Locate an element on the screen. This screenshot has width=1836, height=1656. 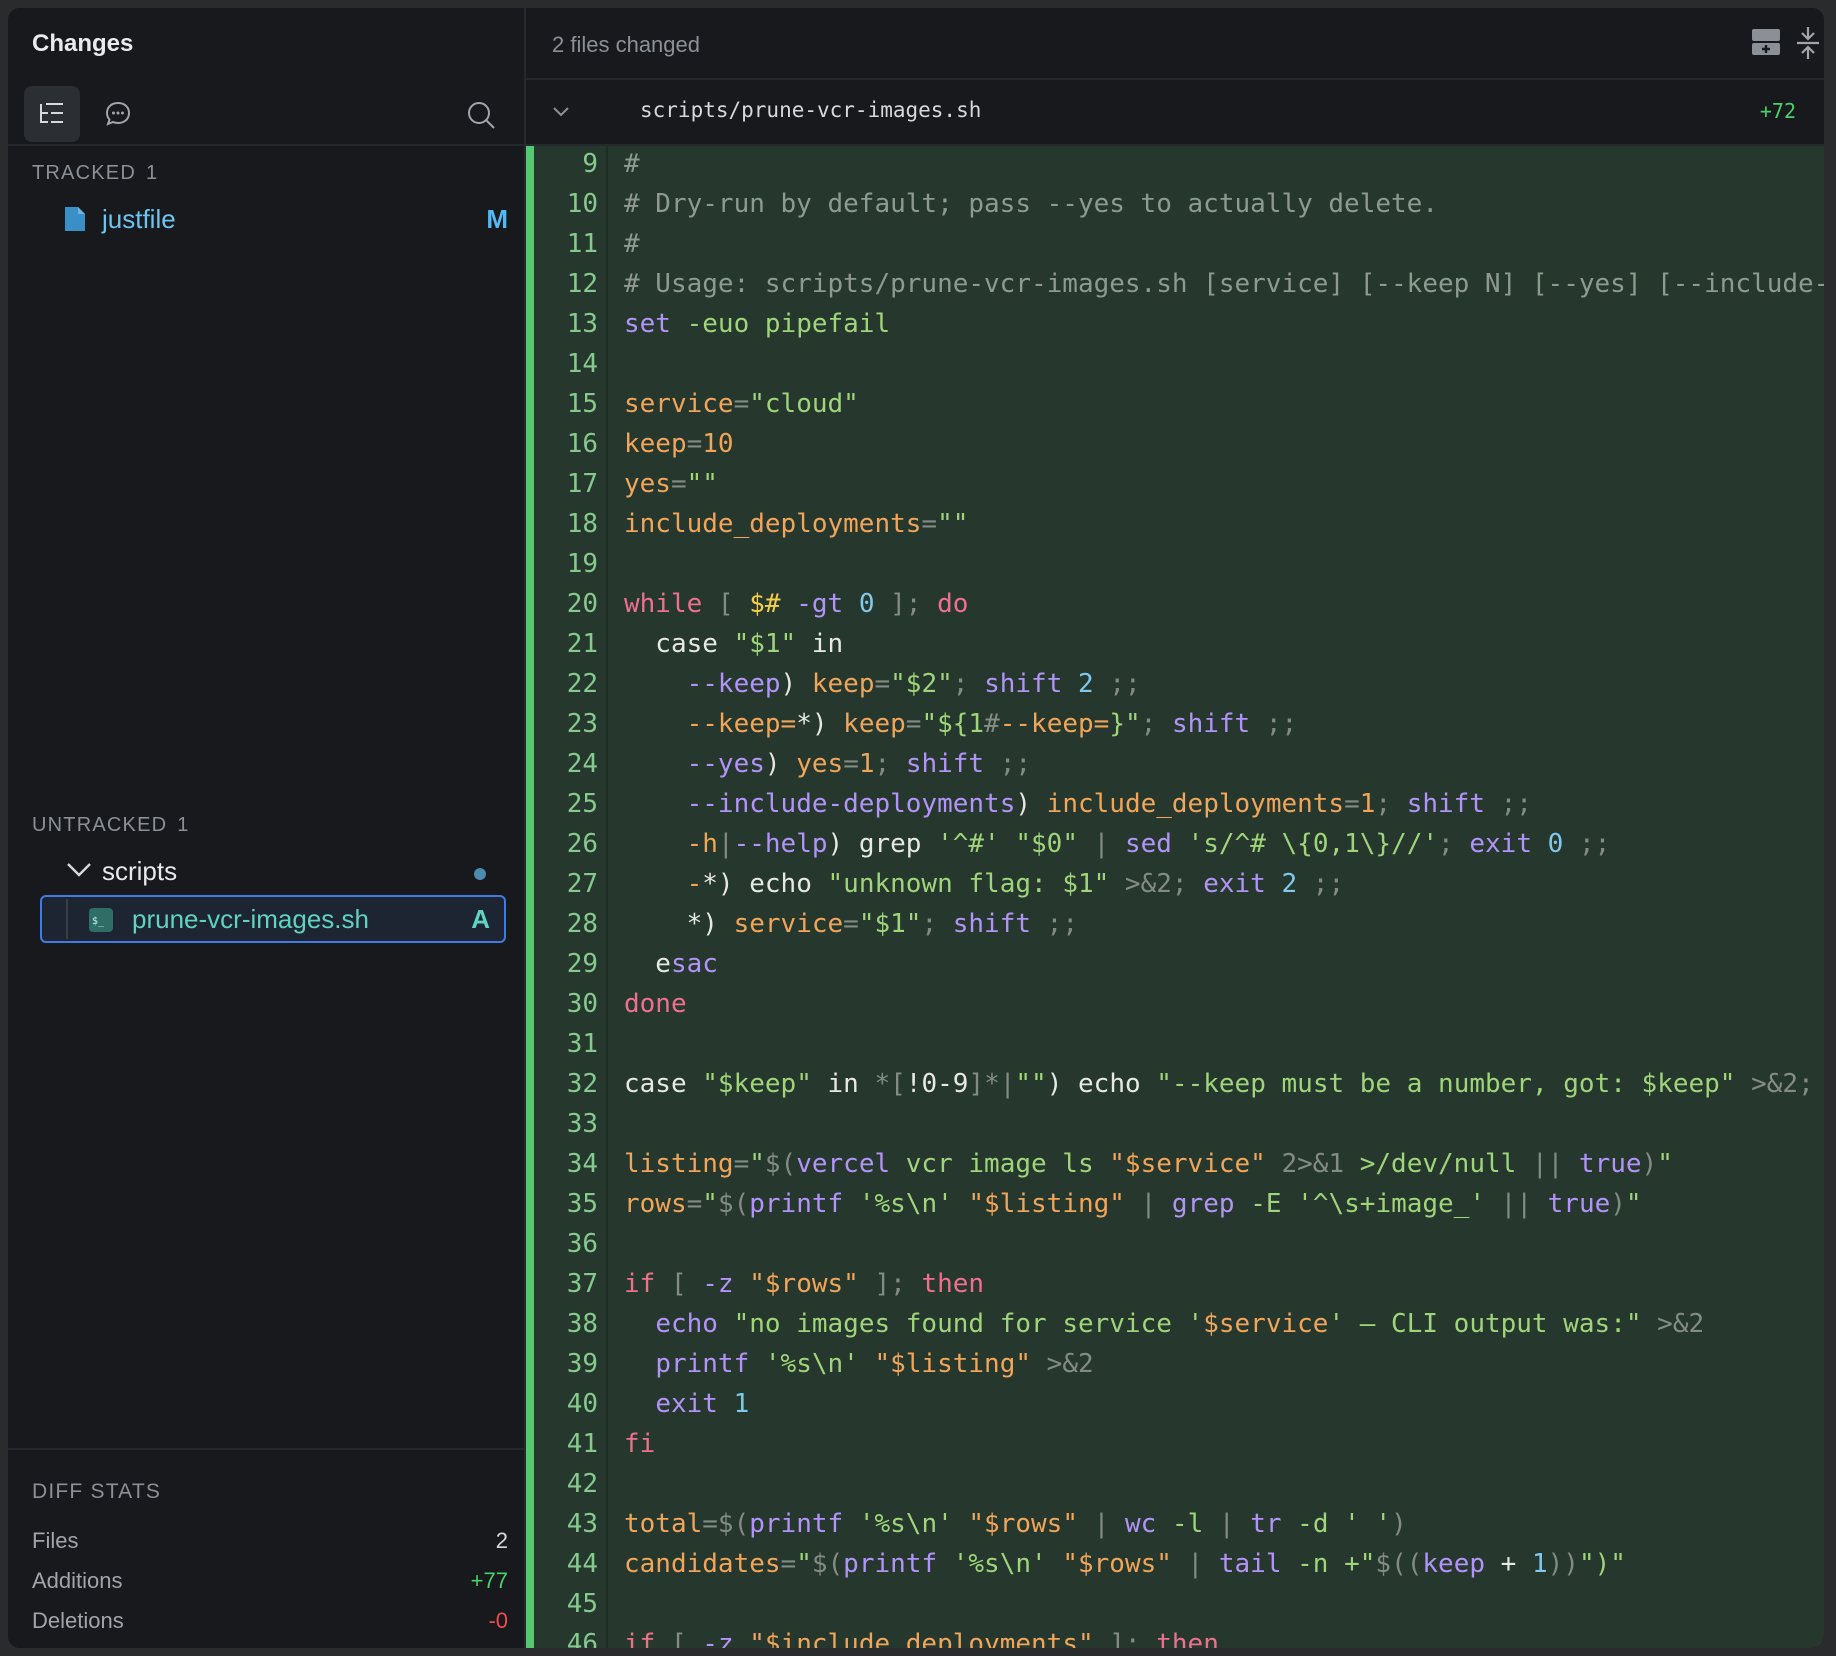
code-text: # is located at coordinates (632, 164).